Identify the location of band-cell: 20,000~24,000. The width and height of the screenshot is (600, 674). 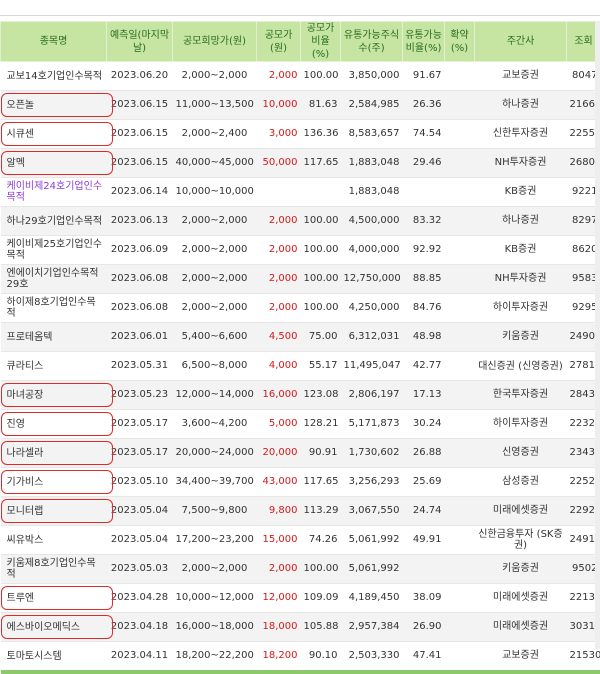
(215, 453).